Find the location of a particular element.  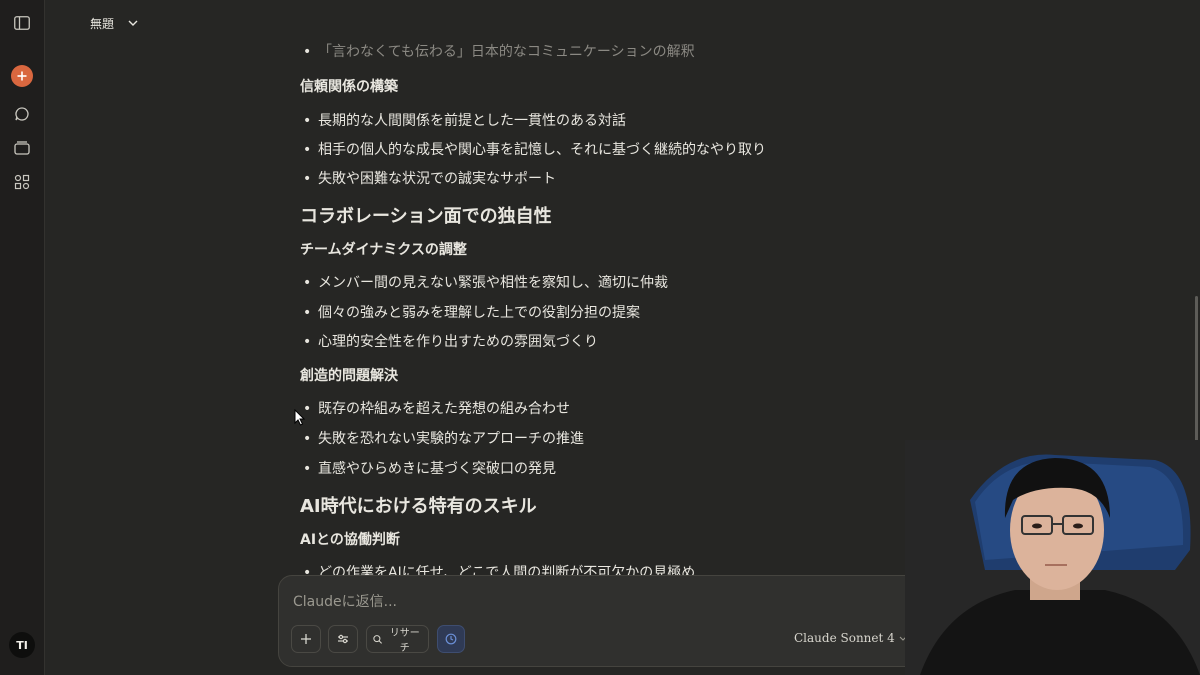

projects-icon is located at coordinates (22, 148).